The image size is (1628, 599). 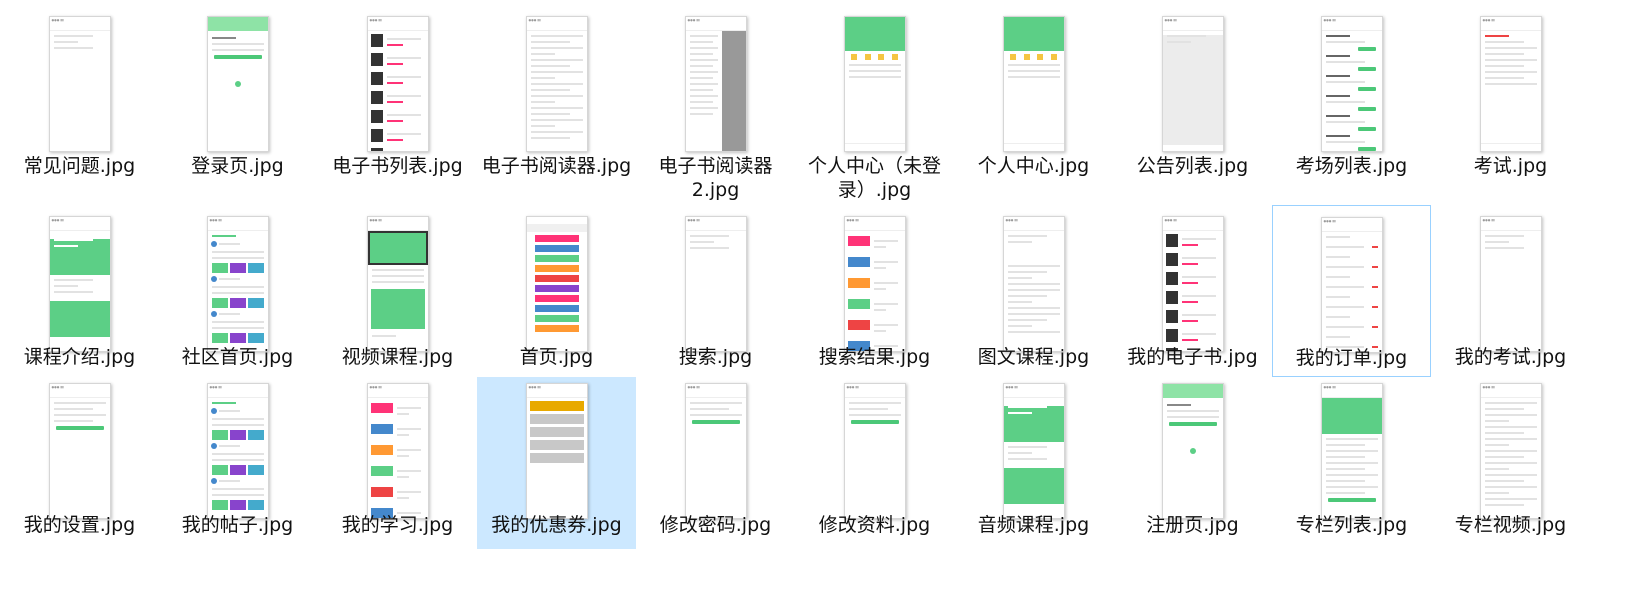 I want to click on file-name-label: 搜索结果.jpg, so click(x=874, y=357).